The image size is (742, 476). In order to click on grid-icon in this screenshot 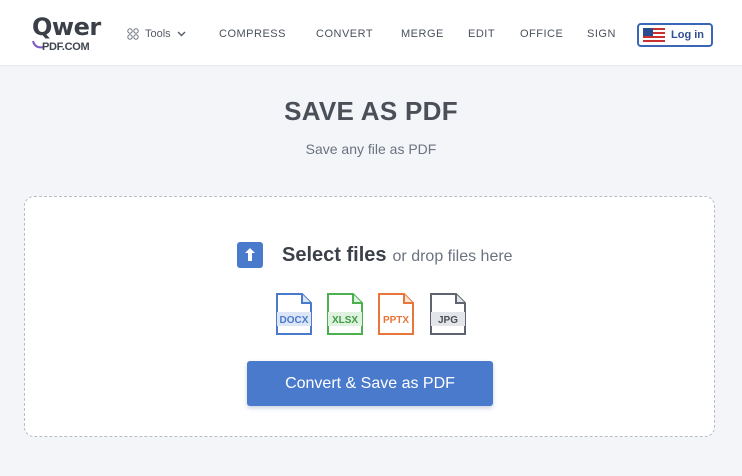, I will do `click(133, 34)`.